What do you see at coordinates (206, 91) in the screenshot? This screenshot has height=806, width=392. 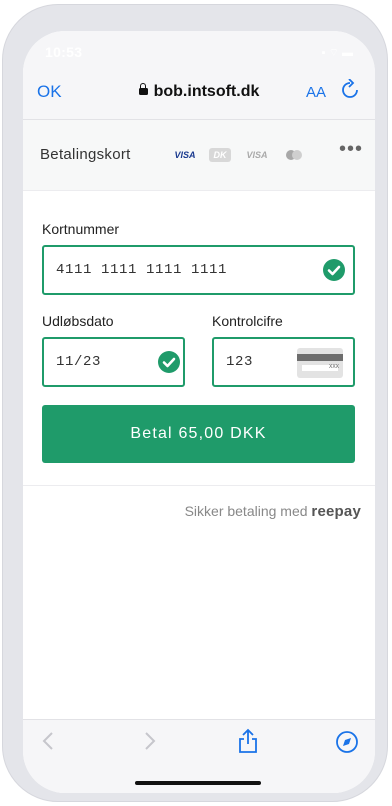 I see `url-text: bob.intsoft.dk` at bounding box center [206, 91].